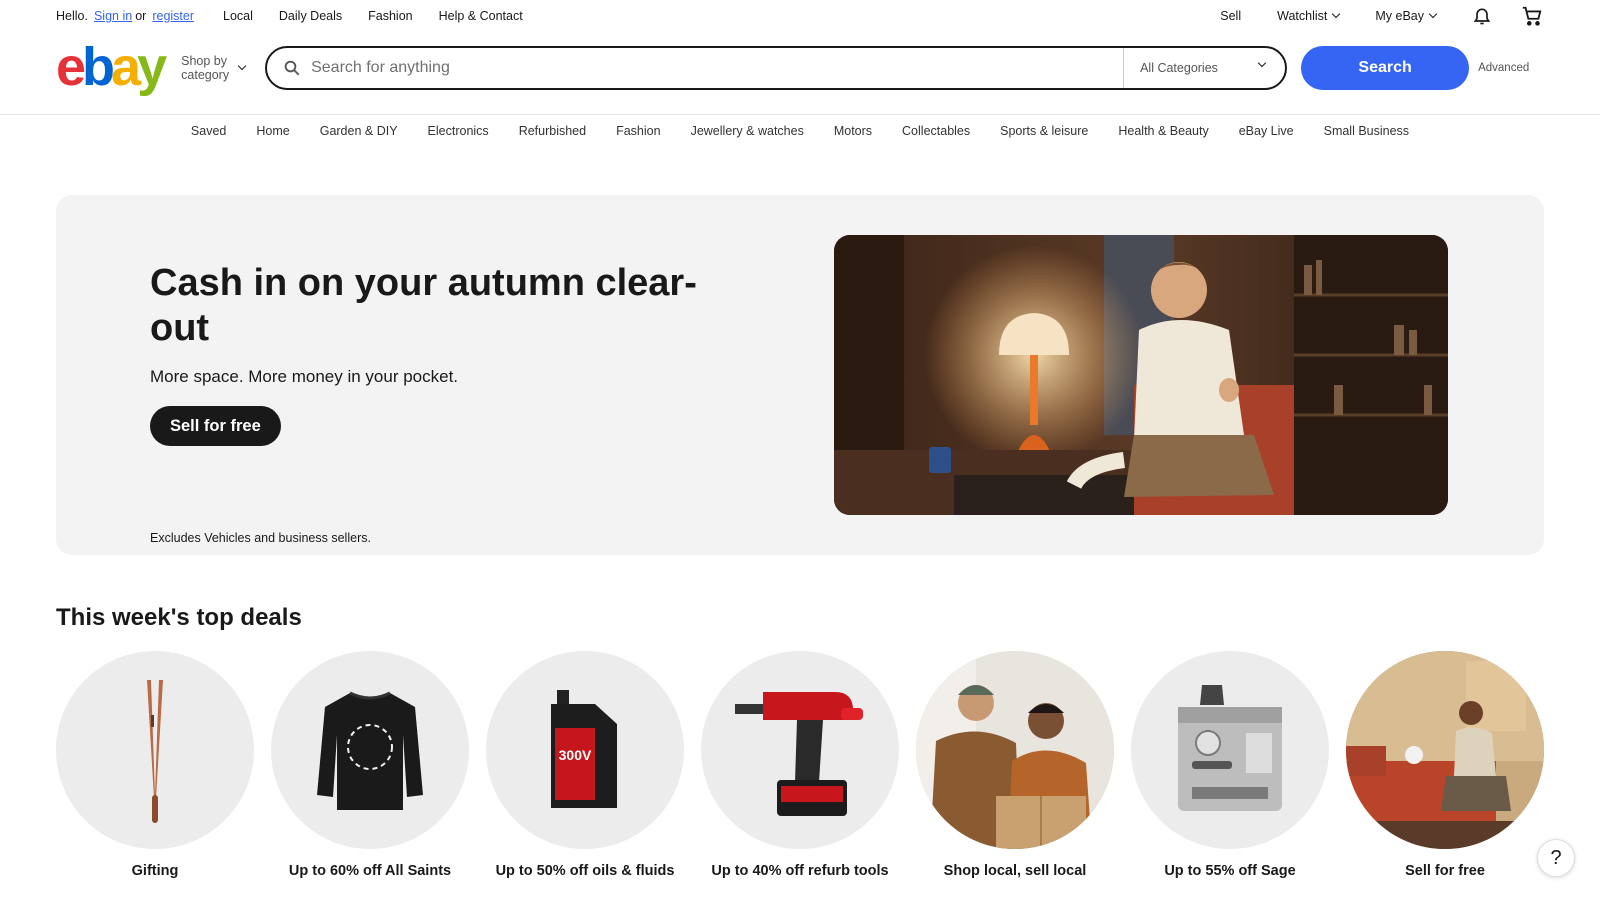  What do you see at coordinates (72, 16) in the screenshot?
I see `greeting-text: Hello.` at bounding box center [72, 16].